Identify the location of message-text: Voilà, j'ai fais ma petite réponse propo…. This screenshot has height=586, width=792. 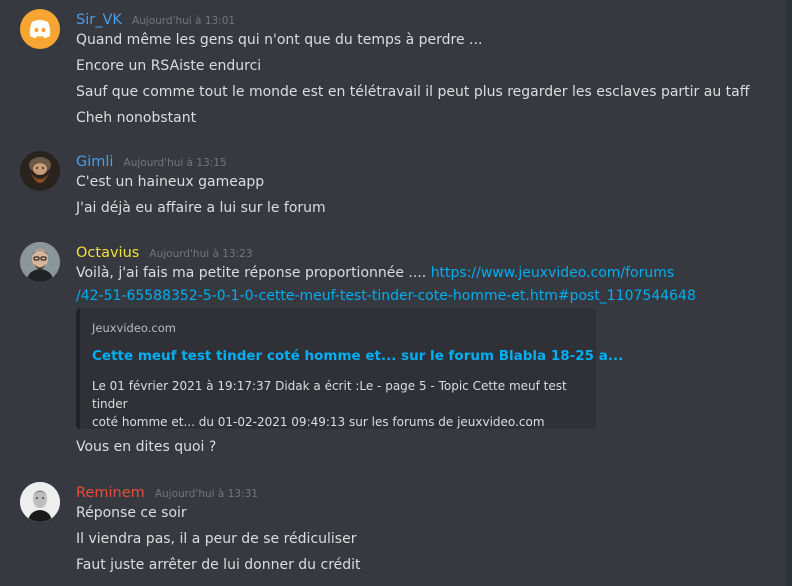
(253, 273).